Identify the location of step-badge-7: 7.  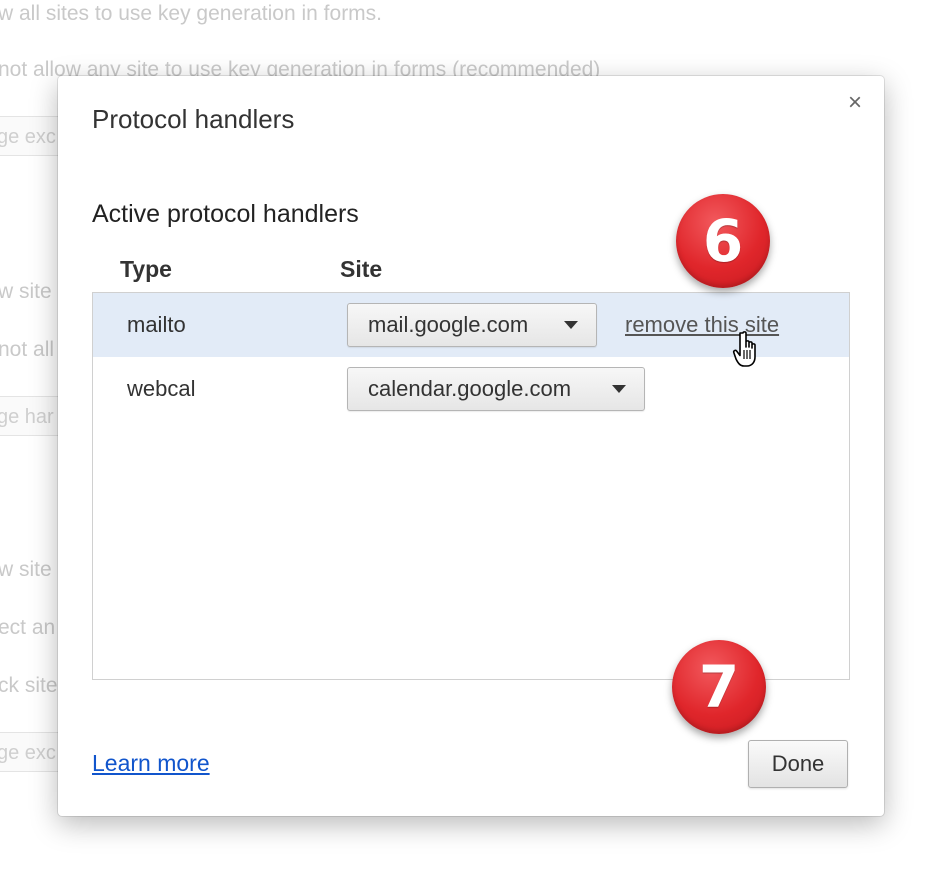
(719, 687).